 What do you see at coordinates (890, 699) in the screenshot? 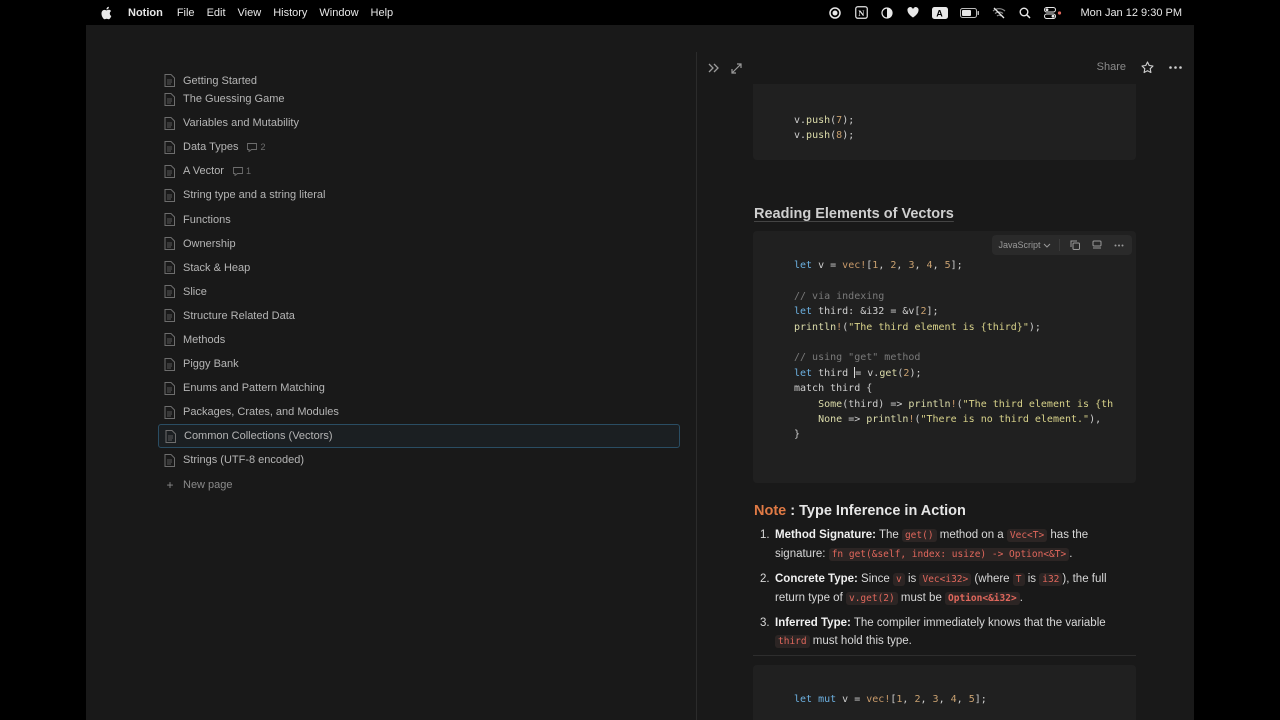
I see `code-line: let mut v = vec![1, 2, 3, 4, 5];` at bounding box center [890, 699].